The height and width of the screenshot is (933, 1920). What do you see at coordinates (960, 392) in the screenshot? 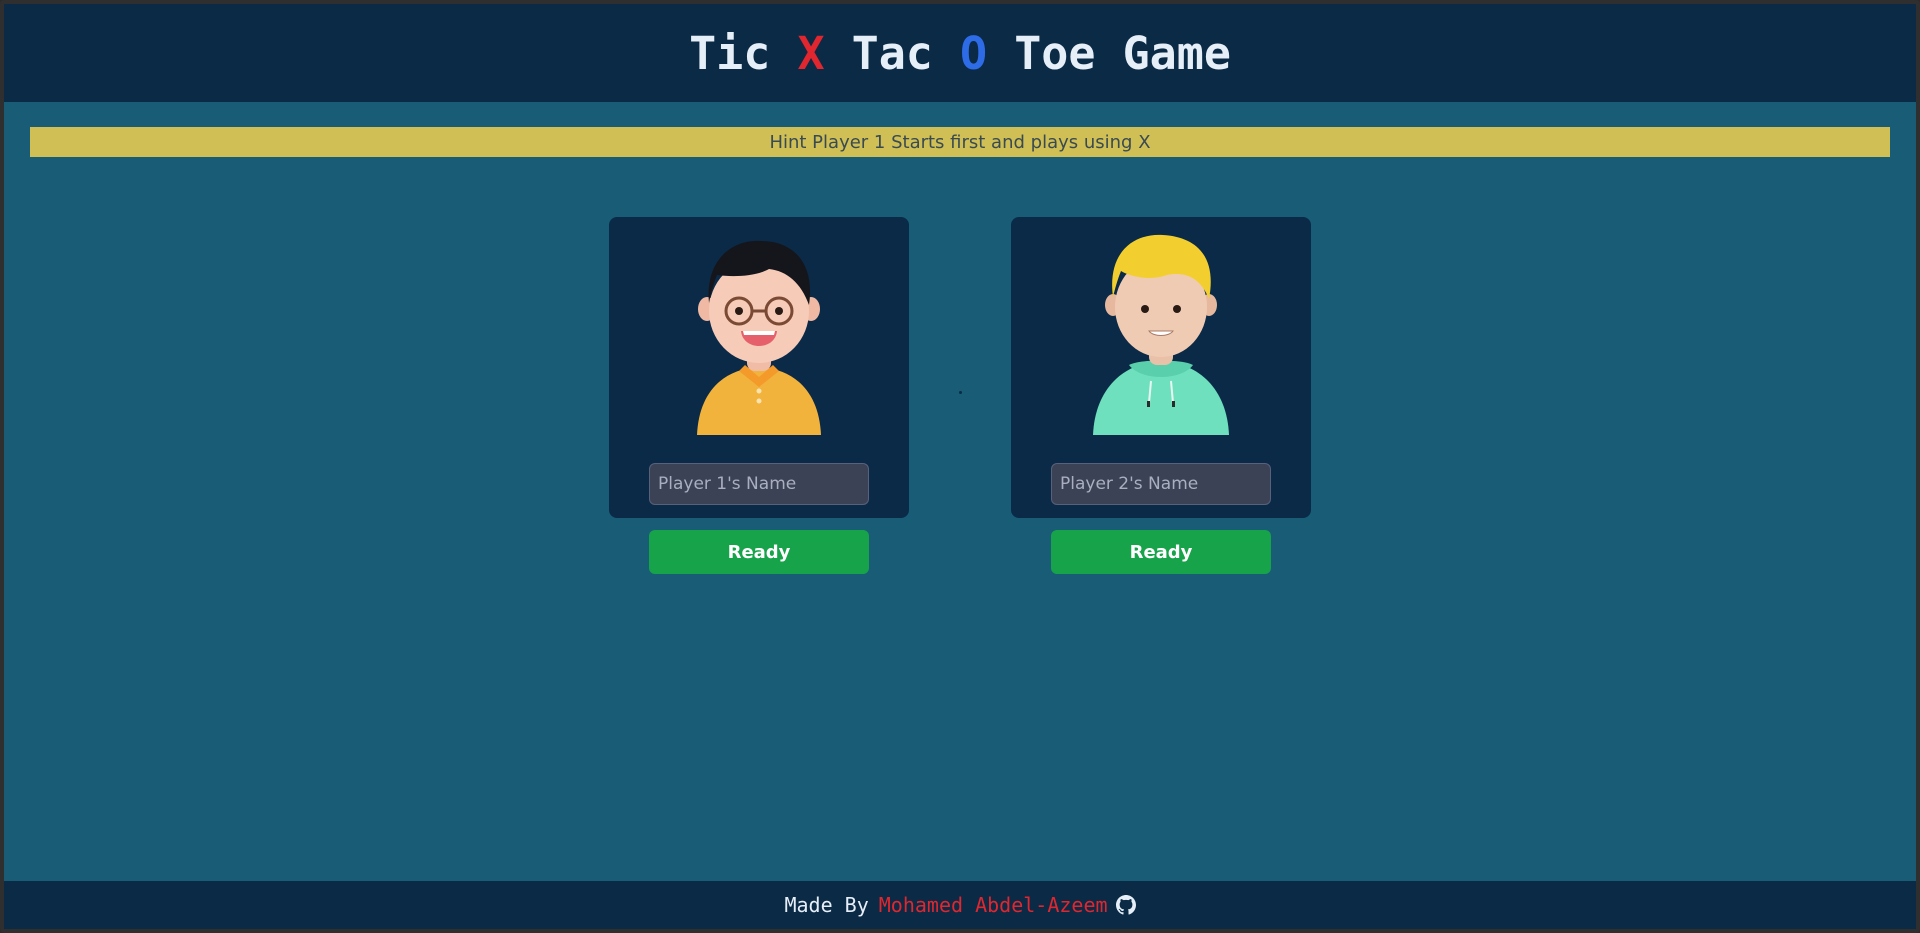
I see `center-divider-dot` at bounding box center [960, 392].